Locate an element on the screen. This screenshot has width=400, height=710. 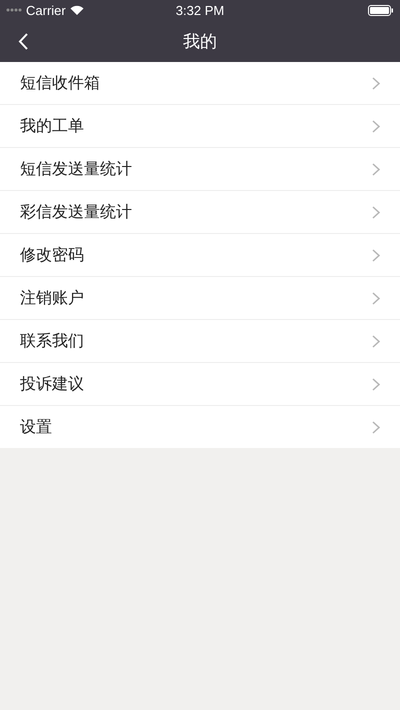
menu-item: 短信收件箱 is located at coordinates (200, 83).